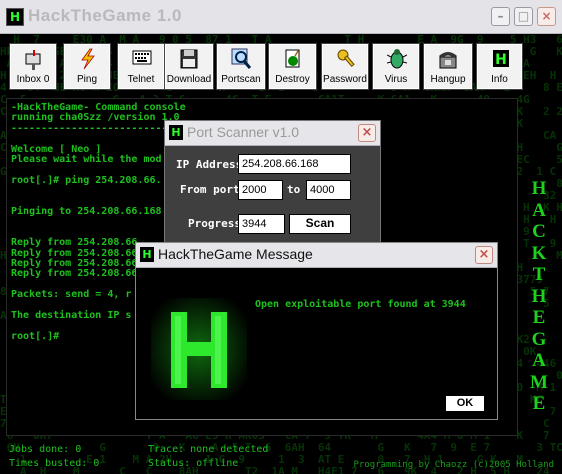  What do you see at coordinates (539, 274) in the screenshot?
I see `side-title-letter: T` at bounding box center [539, 274].